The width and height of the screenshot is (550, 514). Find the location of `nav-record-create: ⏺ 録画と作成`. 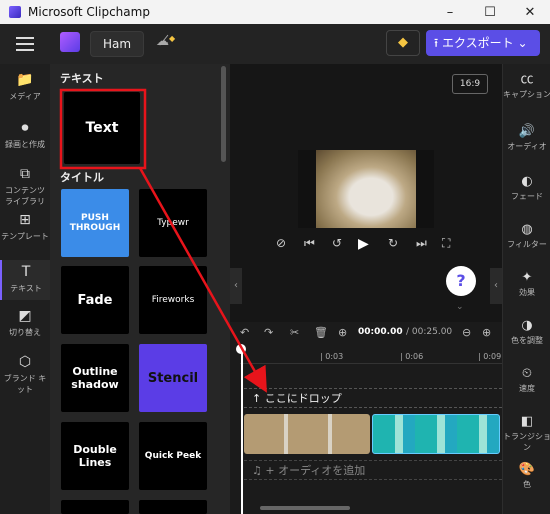

nav-record-create: ⏺ 録画と作成 is located at coordinates (25, 140).